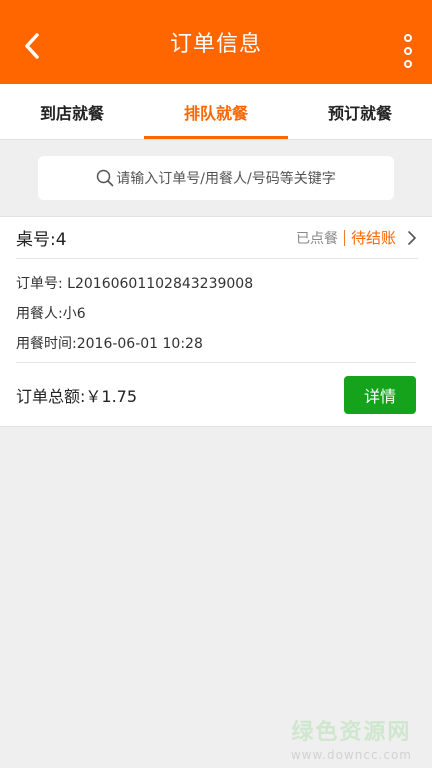 Image resolution: width=432 pixels, height=768 pixels. What do you see at coordinates (360, 111) in the screenshot?
I see `tab-reservation: 预订就餐` at bounding box center [360, 111].